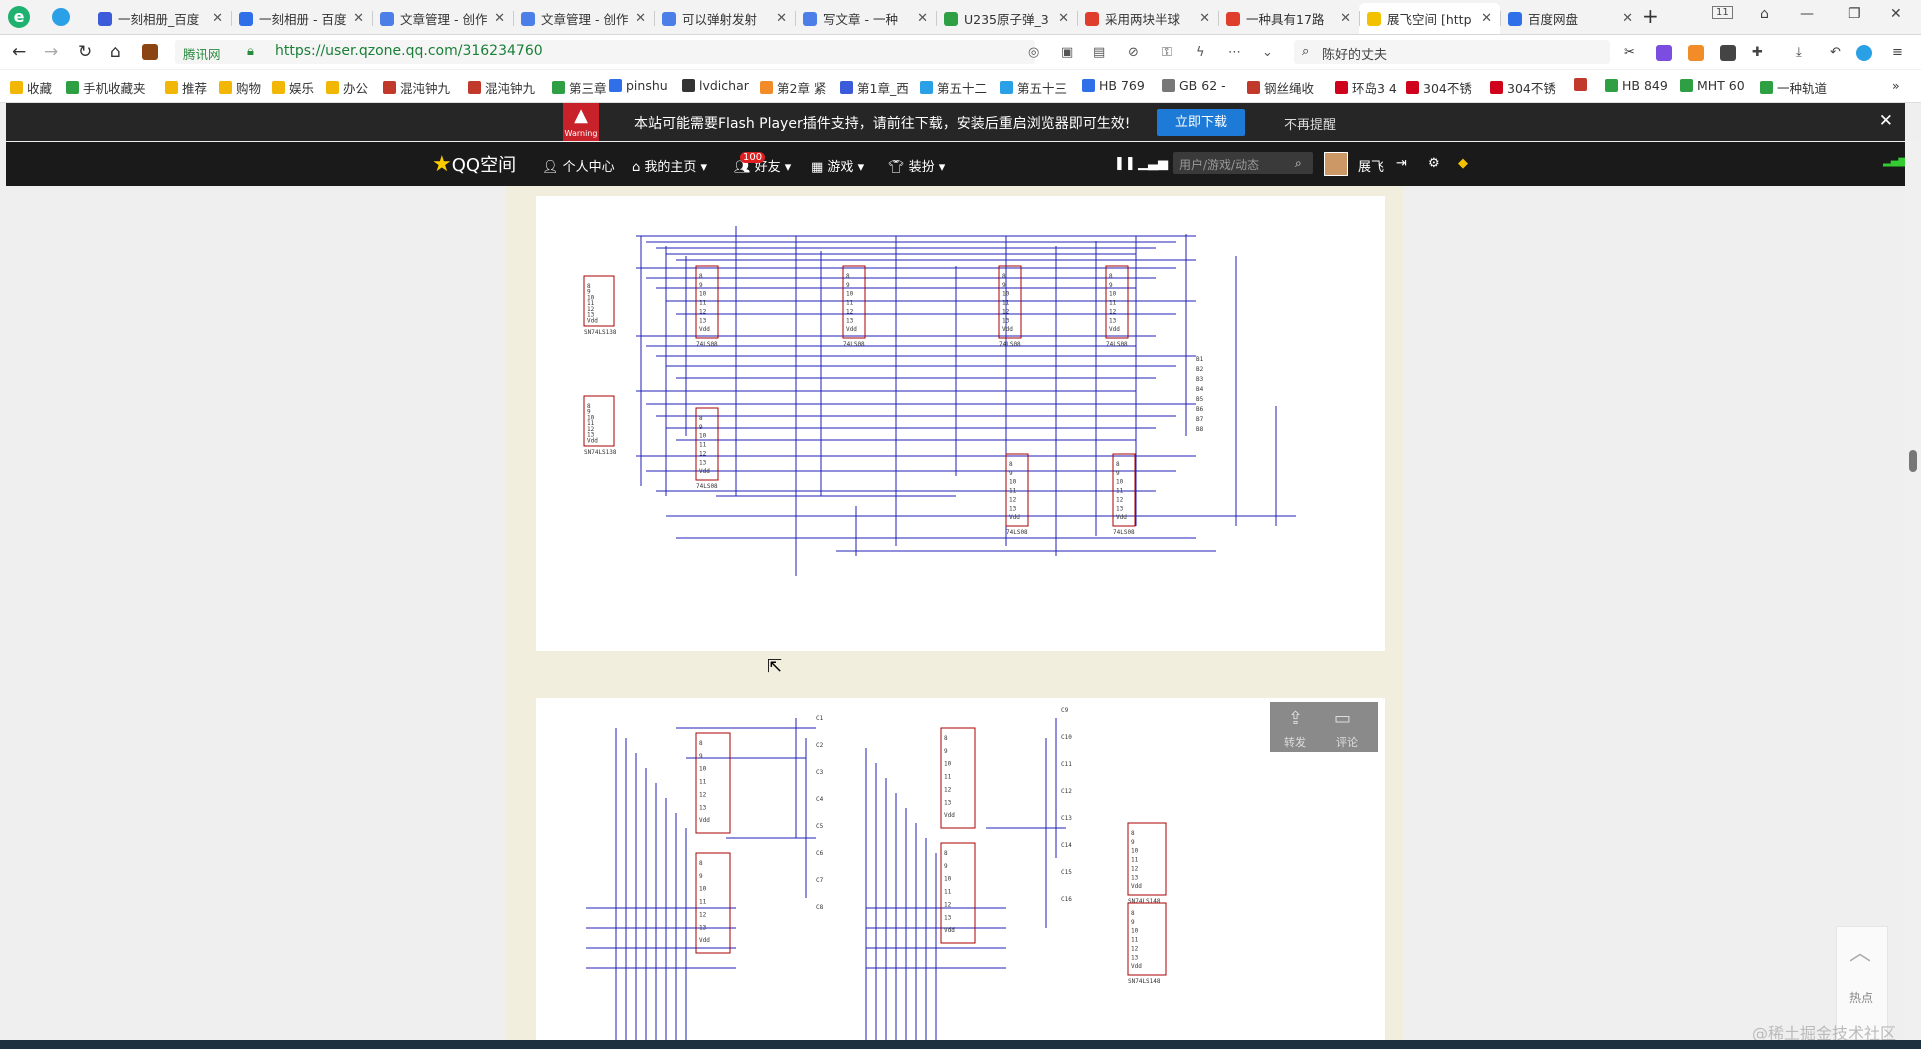  Describe the element at coordinates (409, 51) in the screenshot. I see `url-text: https://user.qzone.qq.com/316234760` at that location.